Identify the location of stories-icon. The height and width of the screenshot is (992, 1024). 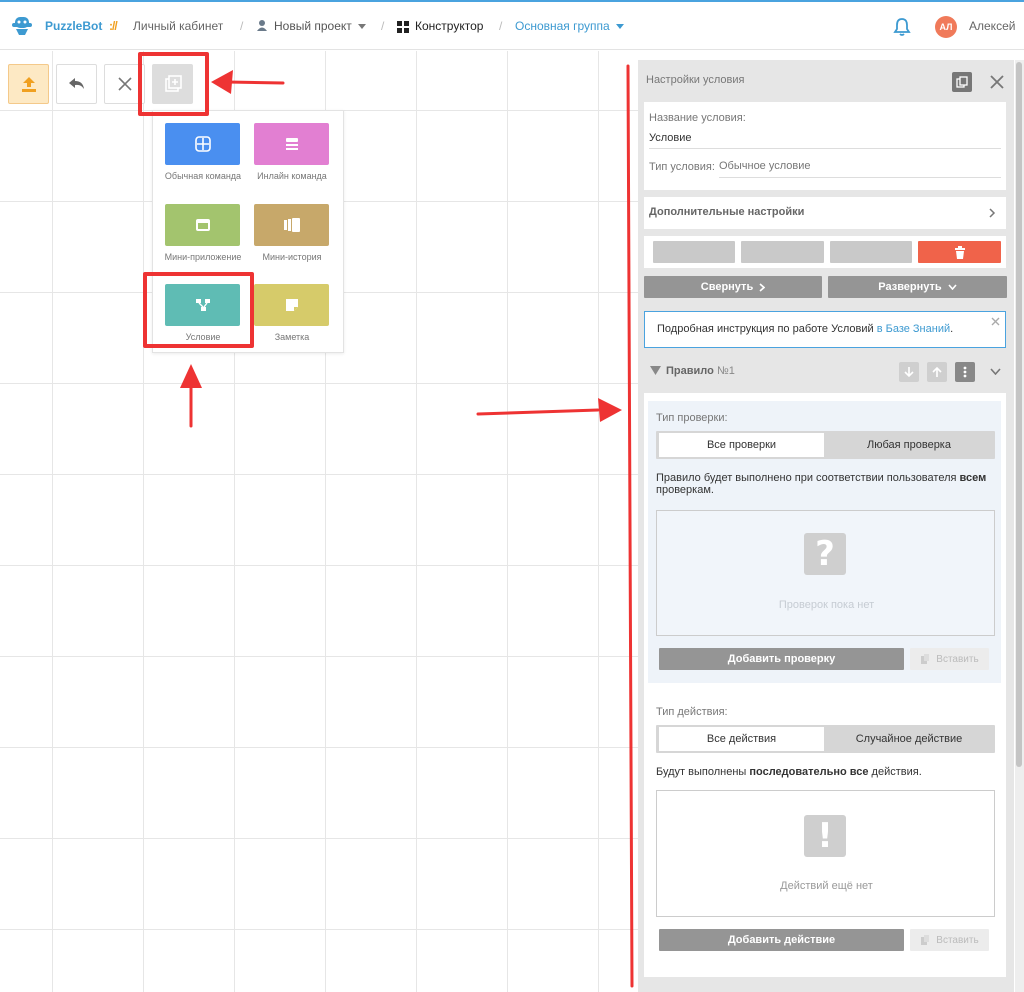
(291, 225).